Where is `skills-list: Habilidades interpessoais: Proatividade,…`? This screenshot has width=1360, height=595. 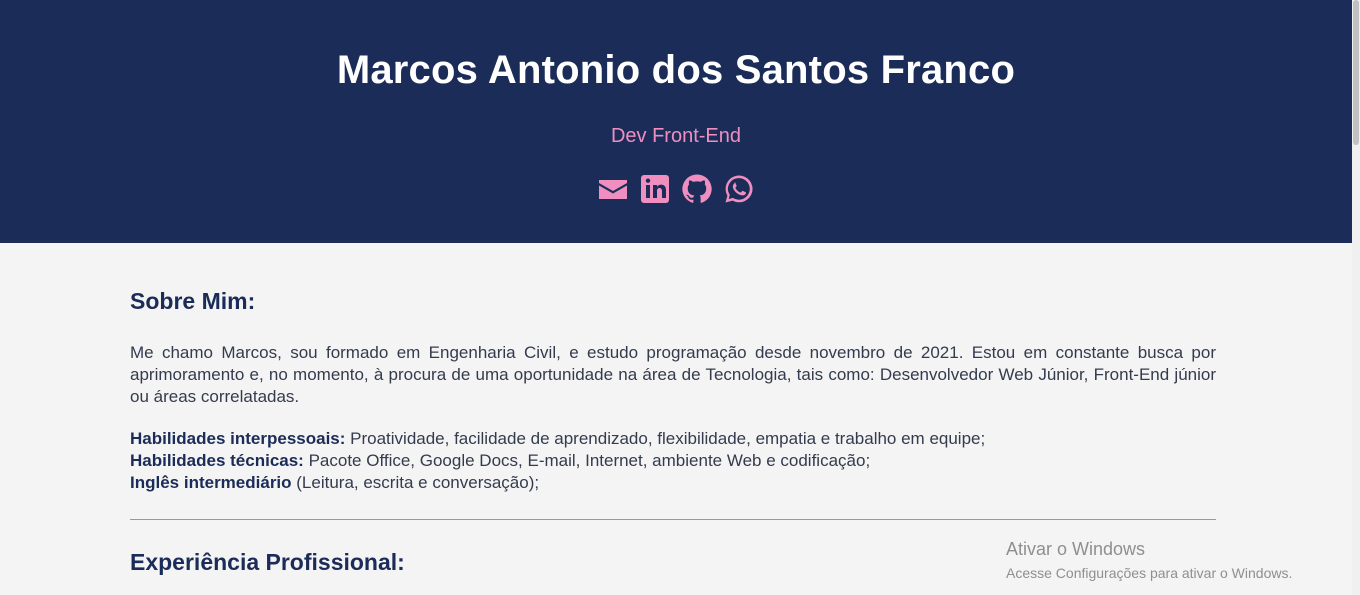
skills-list: Habilidades interpessoais: Proatividade,… is located at coordinates (673, 461).